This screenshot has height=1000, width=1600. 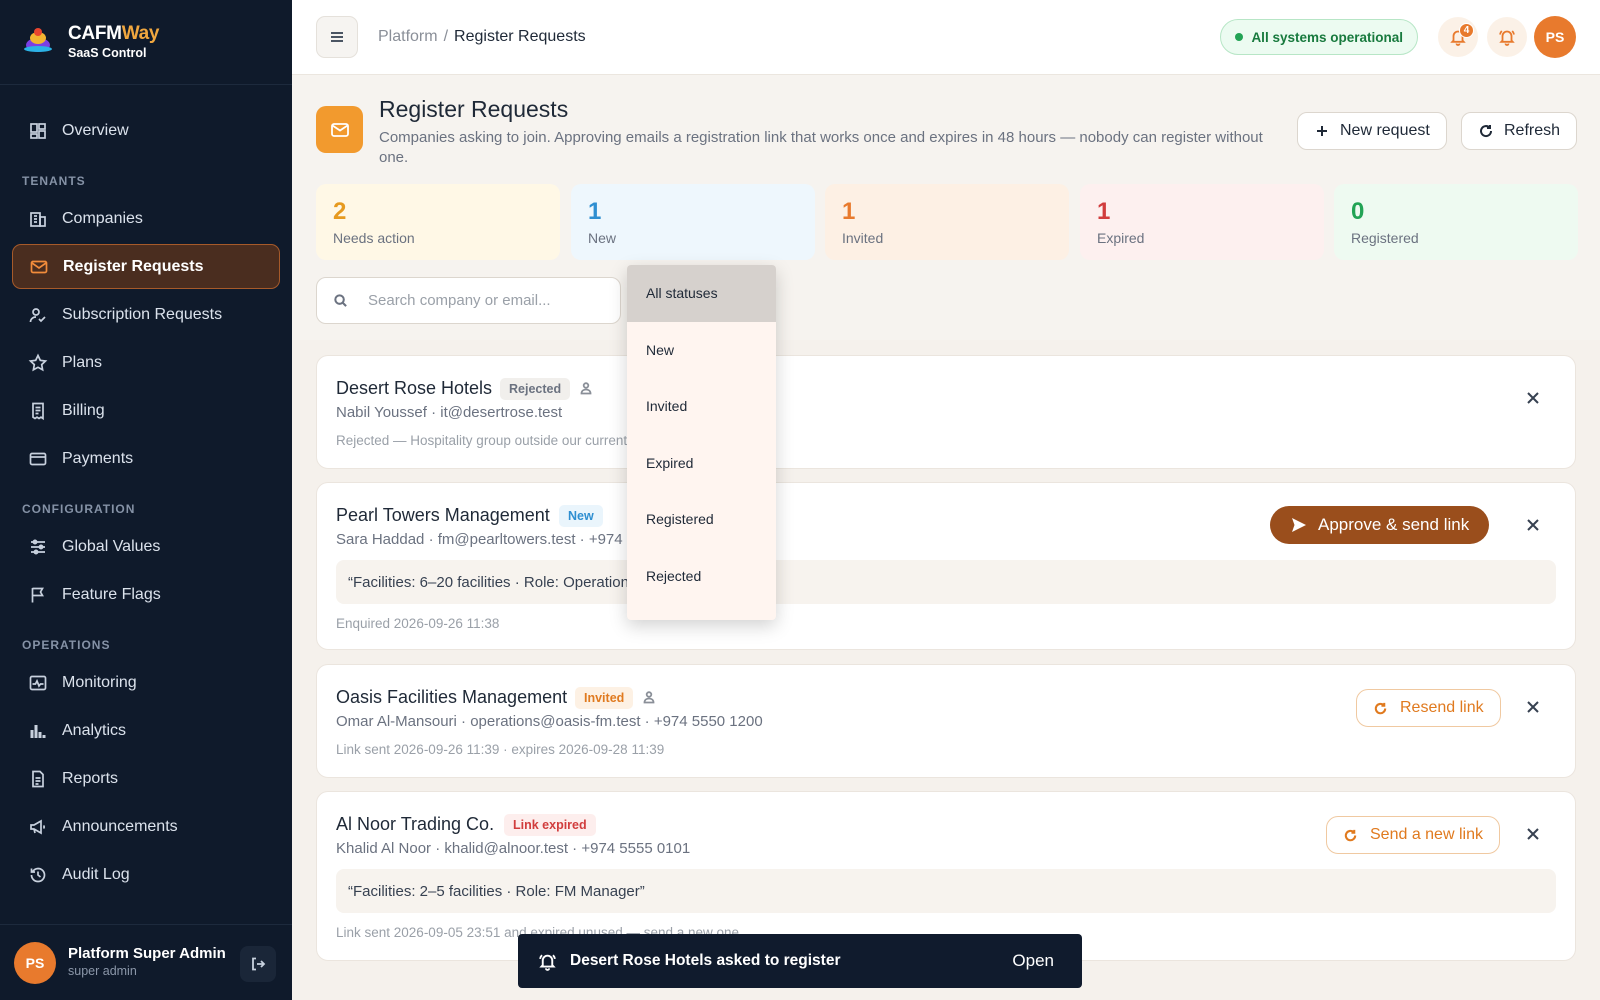 I want to click on resend-link-button: Resend link, so click(x=1428, y=708).